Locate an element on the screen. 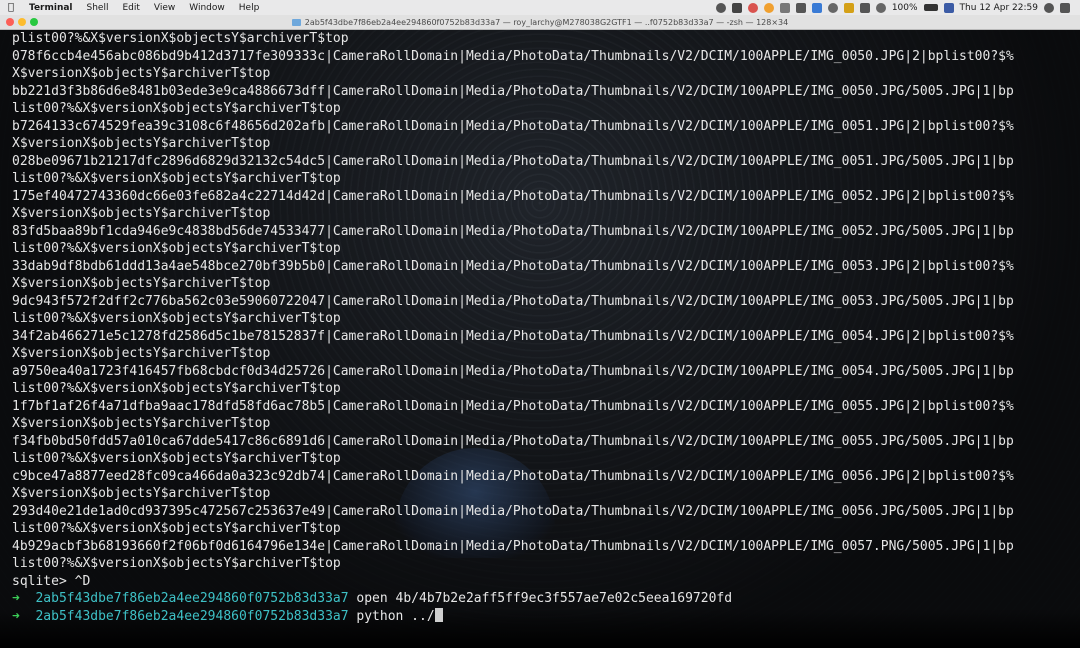  display-icon is located at coordinates (800, 7).